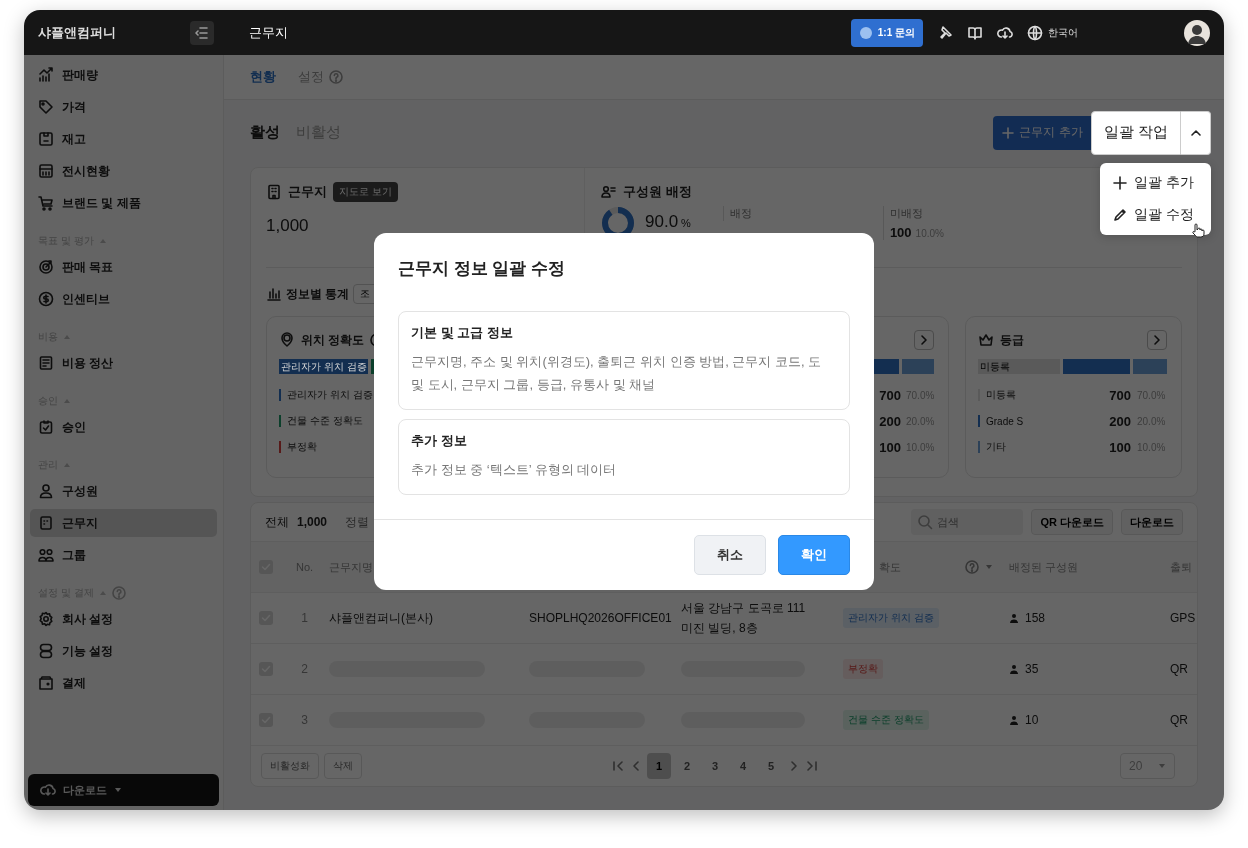 This screenshot has height=848, width=1248. Describe the element at coordinates (687, 766) in the screenshot. I see `page-button: 2` at that location.